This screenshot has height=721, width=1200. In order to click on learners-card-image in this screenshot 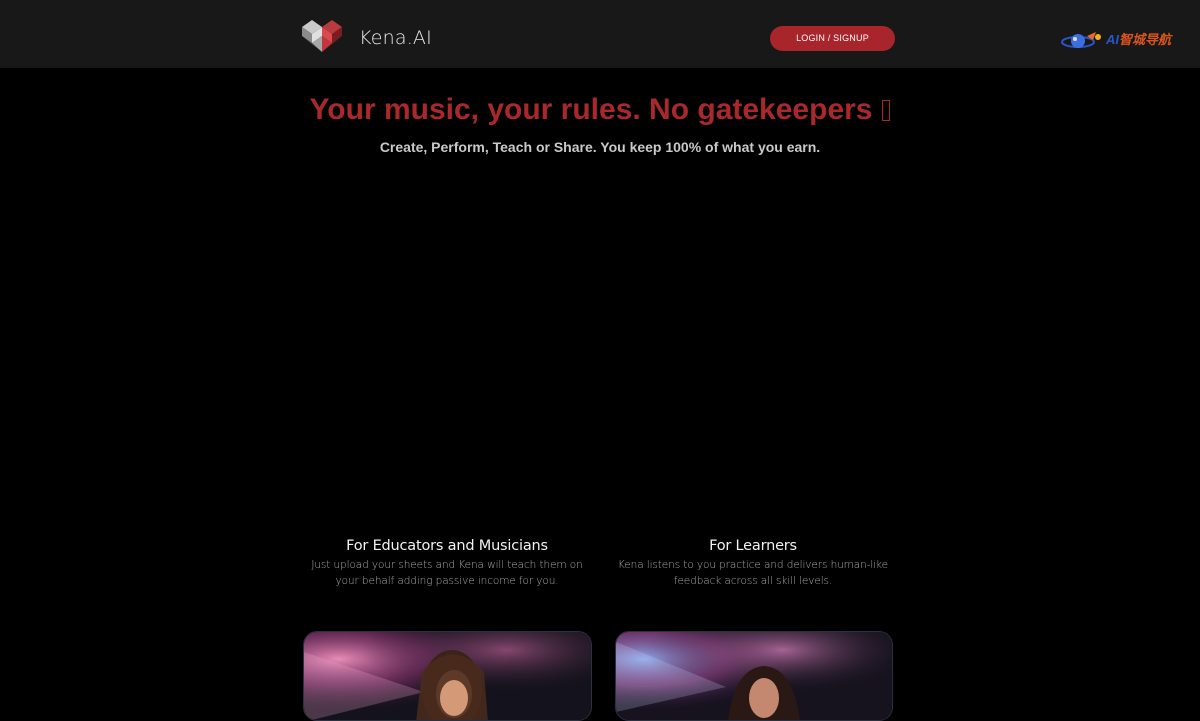, I will do `click(754, 676)`.